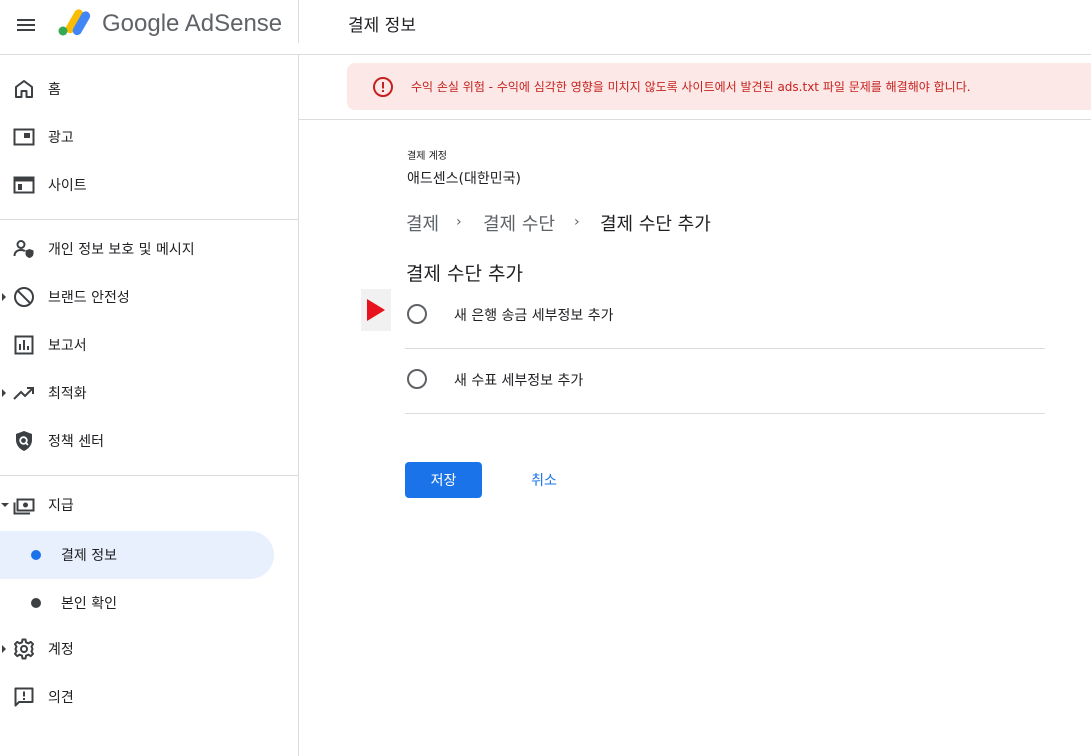  I want to click on payment-account-value: 애드센스(대한민국), so click(464, 179).